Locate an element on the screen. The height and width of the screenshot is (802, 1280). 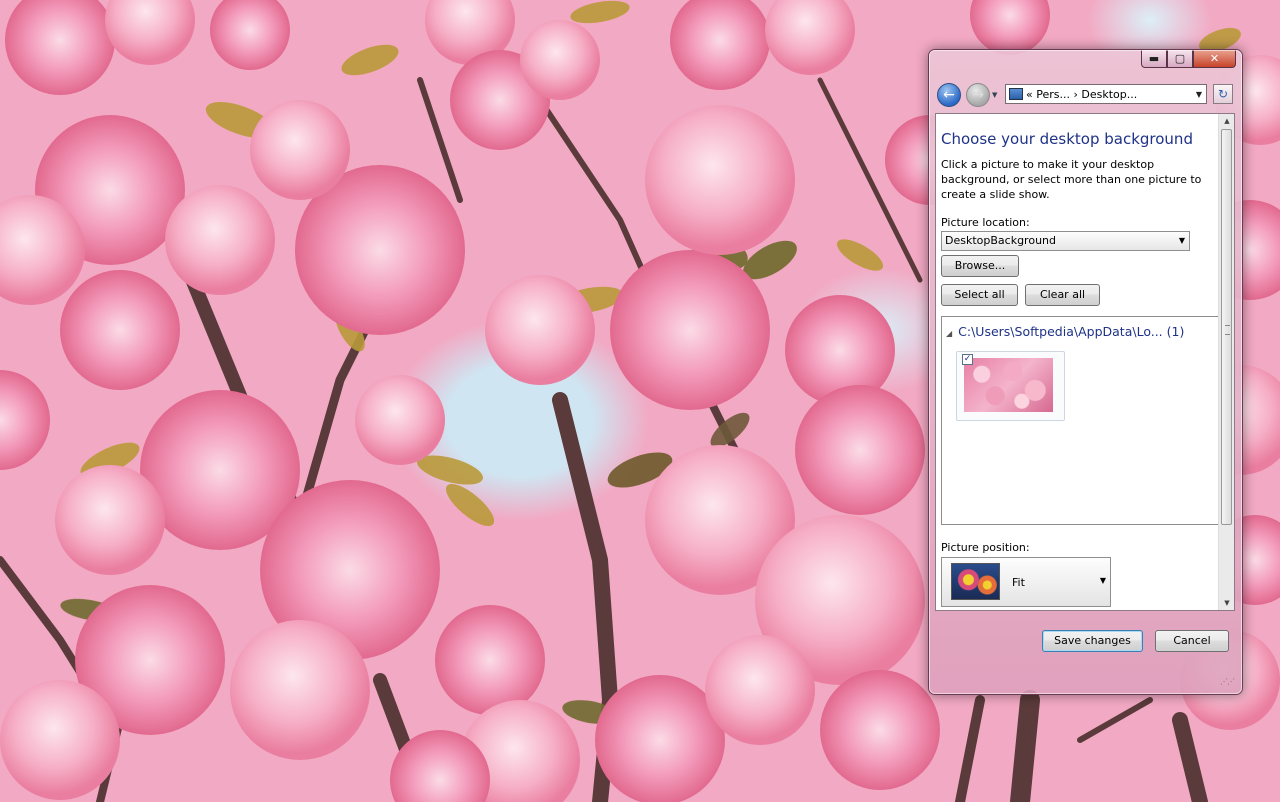
position-preview-icon is located at coordinates (975, 581).